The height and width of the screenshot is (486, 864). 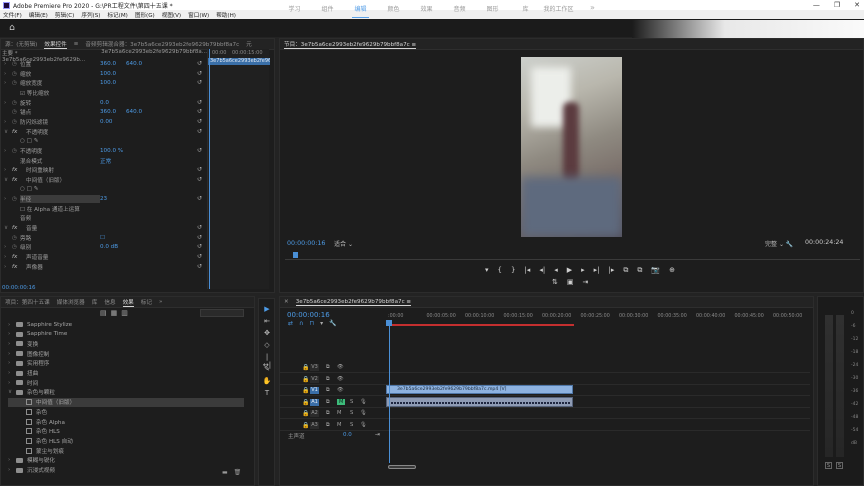 What do you see at coordinates (583, 270) in the screenshot?
I see `transport-icon: ▸` at bounding box center [583, 270].